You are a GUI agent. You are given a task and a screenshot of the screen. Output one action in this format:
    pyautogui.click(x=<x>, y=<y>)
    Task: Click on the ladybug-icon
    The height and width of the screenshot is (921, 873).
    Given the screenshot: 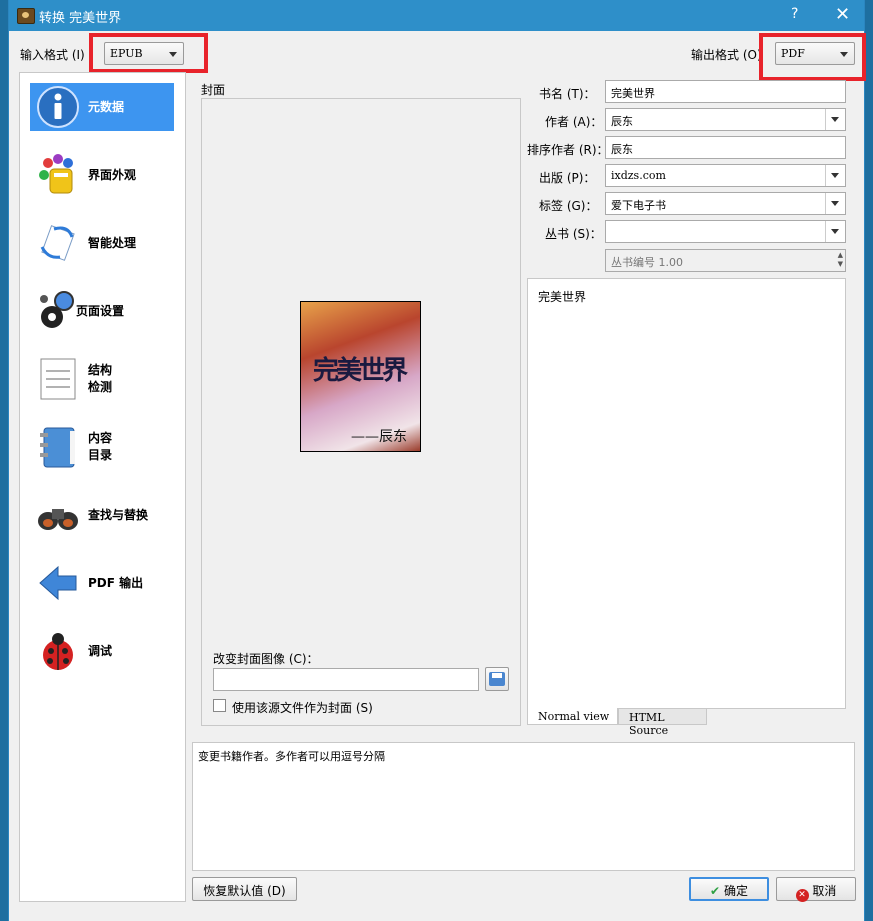 What is the action you would take?
    pyautogui.click(x=58, y=651)
    